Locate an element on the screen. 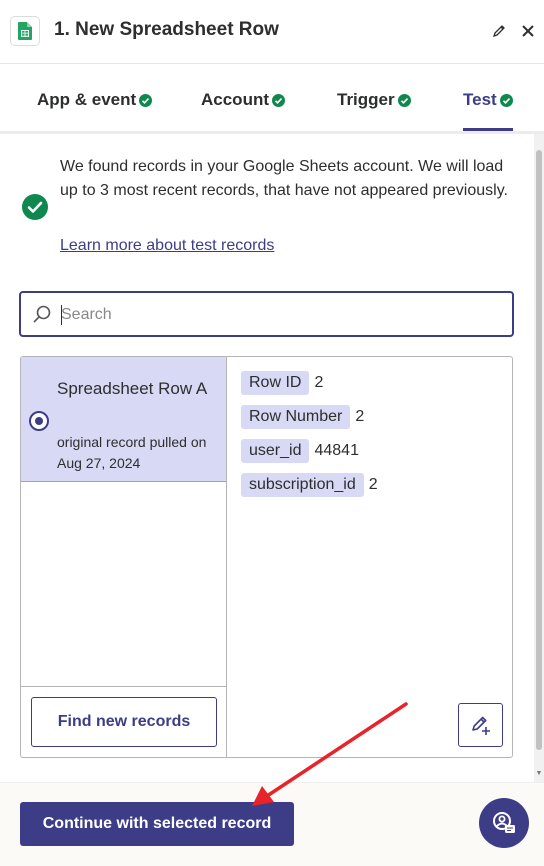 This screenshot has height=866, width=544. field-key: user_id is located at coordinates (275, 451).